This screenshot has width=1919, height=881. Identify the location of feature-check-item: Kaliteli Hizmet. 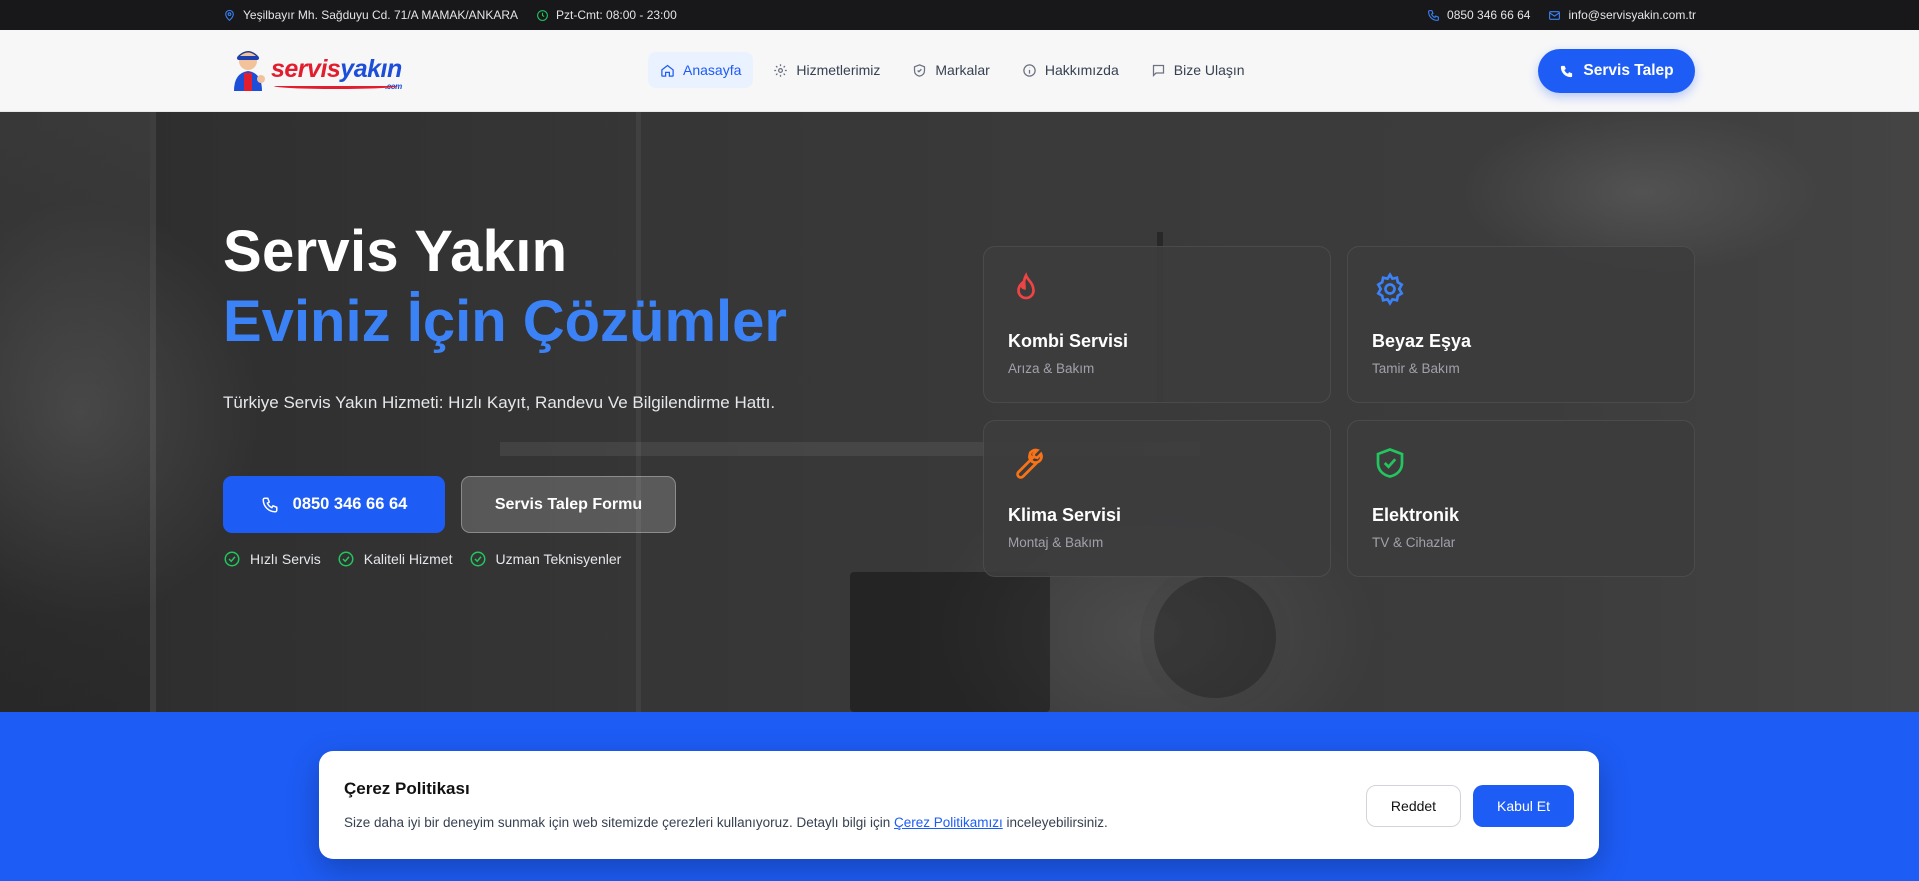
(395, 559).